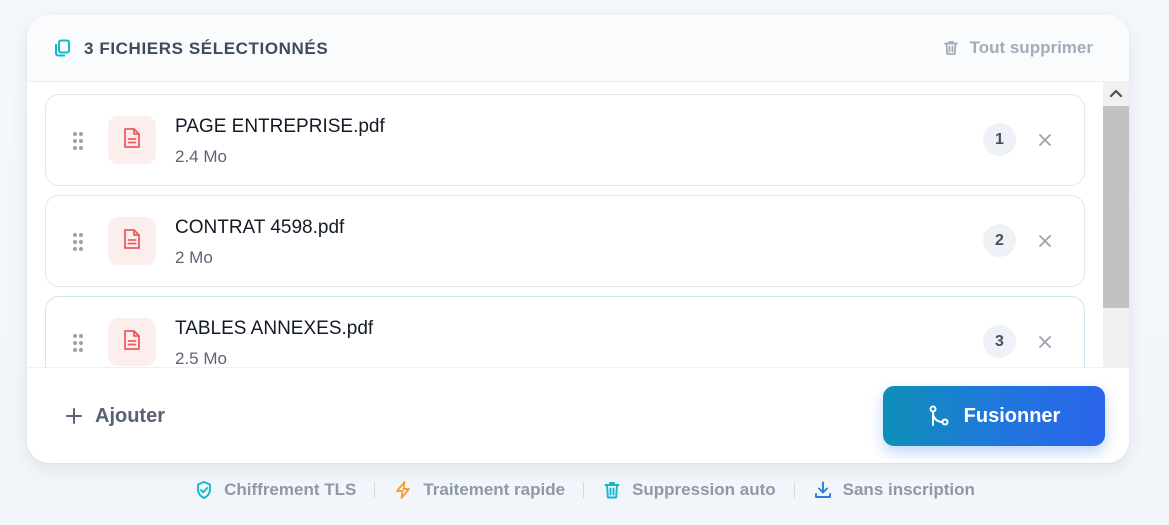 The height and width of the screenshot is (525, 1169). I want to click on add-files-button: Ajouter, so click(115, 416).